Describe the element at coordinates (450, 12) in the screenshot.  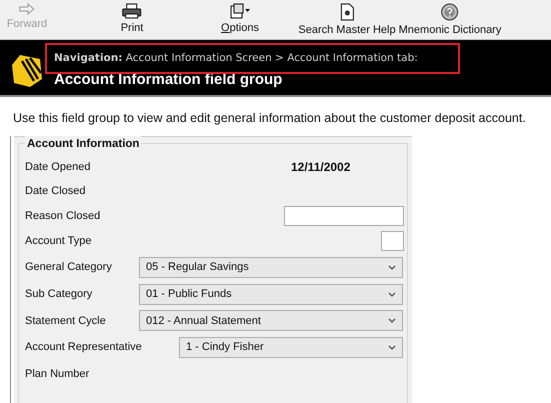
I see `help-icon` at that location.